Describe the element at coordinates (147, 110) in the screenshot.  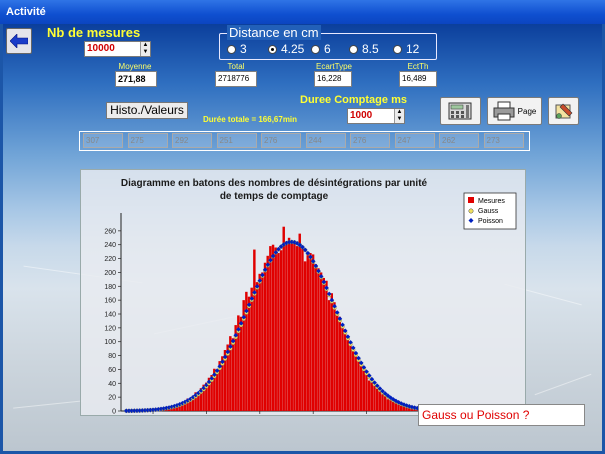
I see `histo-valeurs-button: Histo./Valeurs` at that location.